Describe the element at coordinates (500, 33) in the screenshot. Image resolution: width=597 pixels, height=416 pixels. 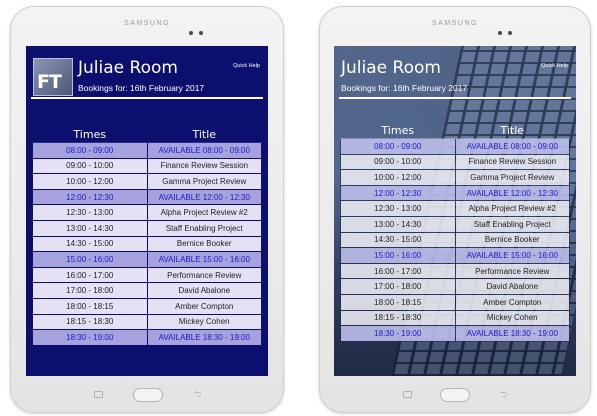
I see `camera-icon` at that location.